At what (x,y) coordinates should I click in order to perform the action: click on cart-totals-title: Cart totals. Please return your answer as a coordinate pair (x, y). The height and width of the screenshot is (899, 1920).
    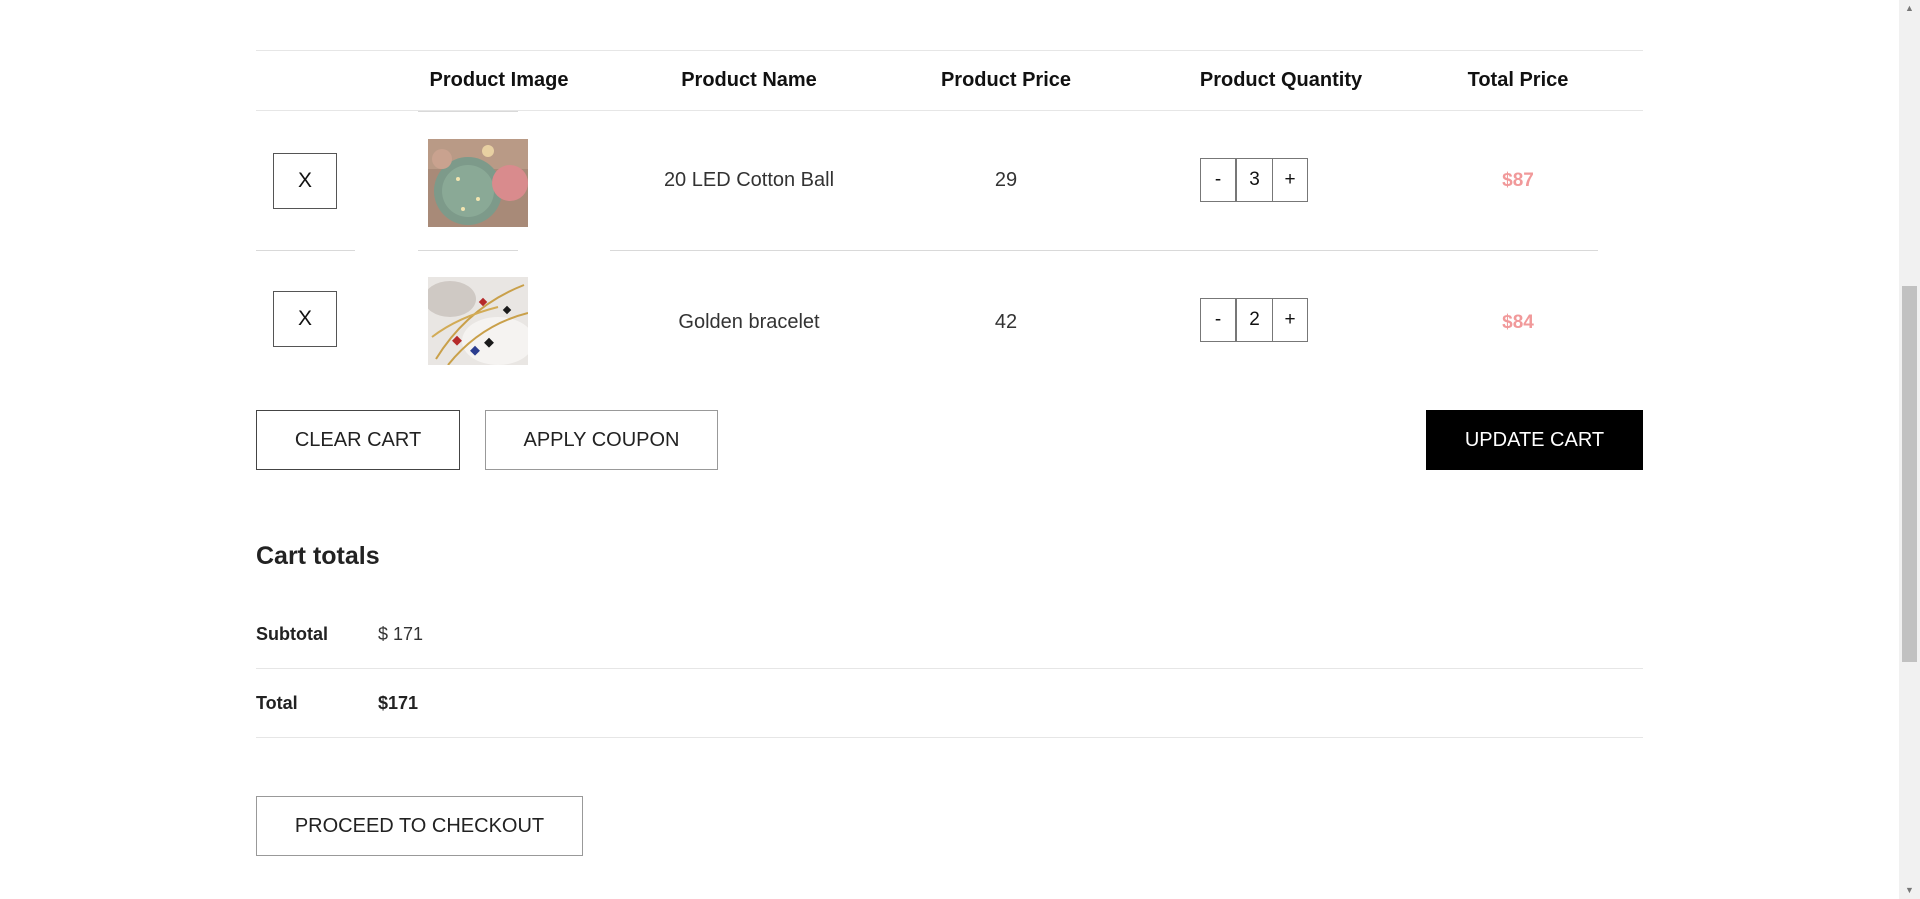
    Looking at the image, I should click on (318, 556).